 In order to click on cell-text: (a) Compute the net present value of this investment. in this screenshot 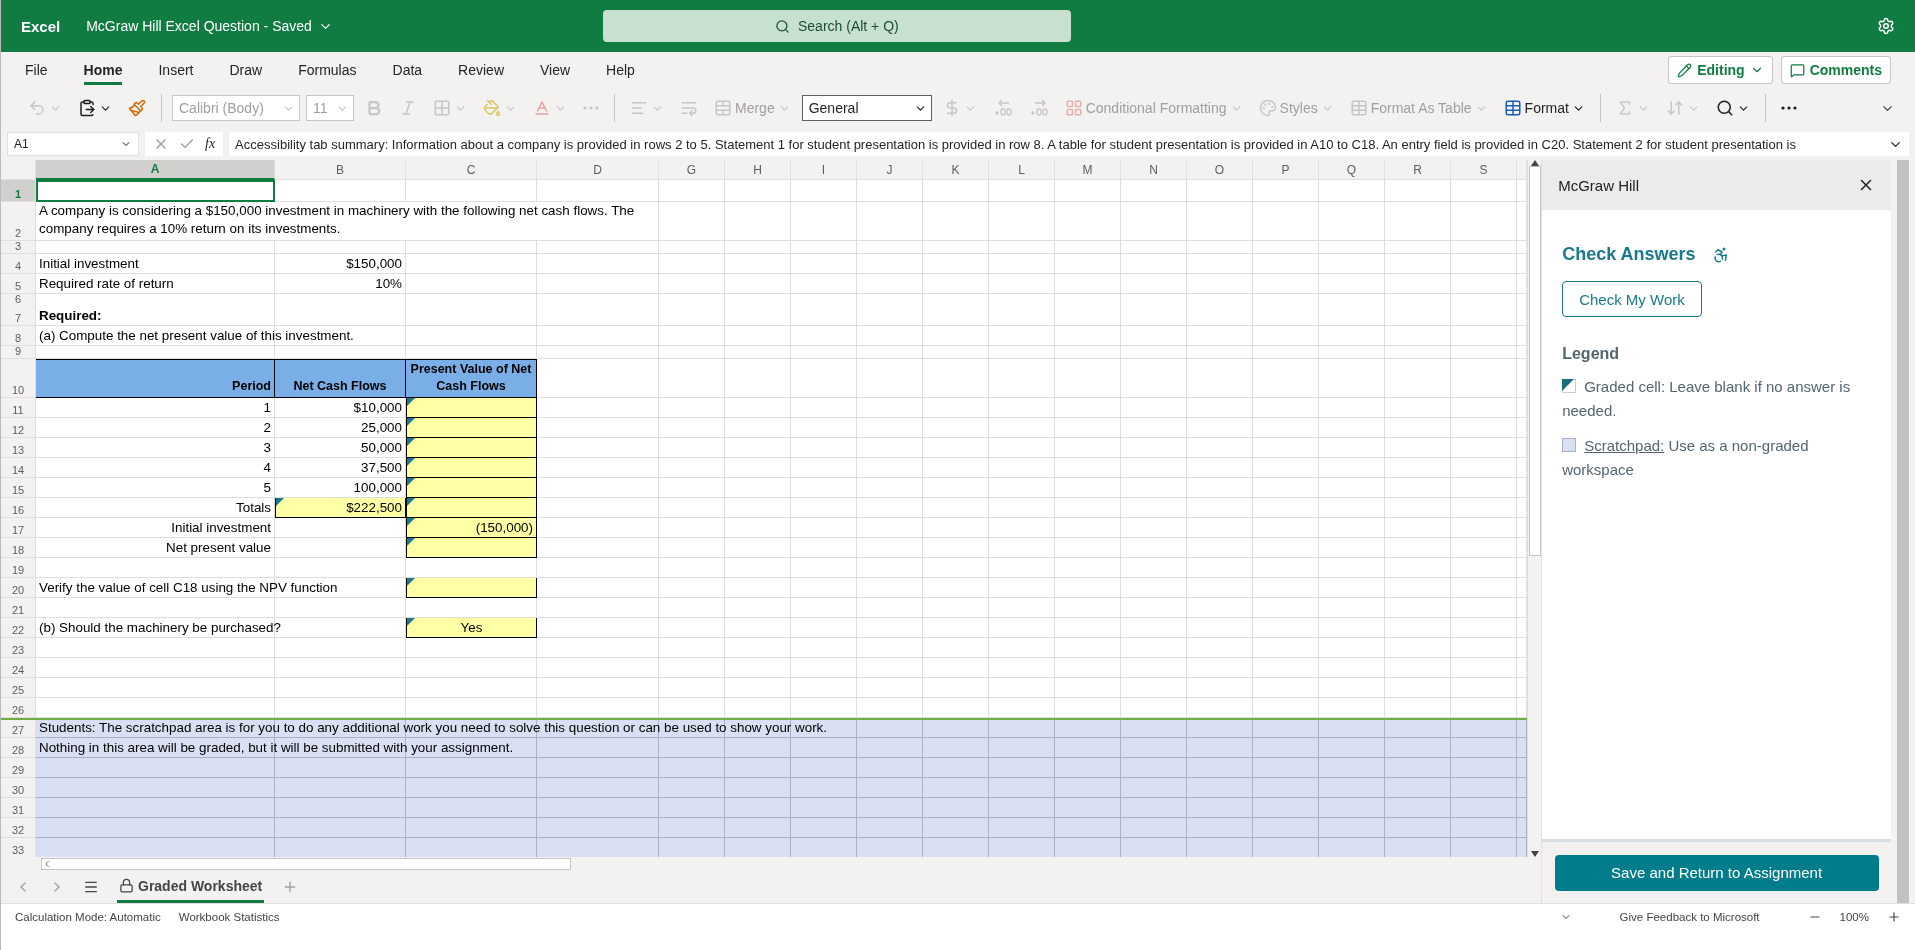, I will do `click(196, 335)`.